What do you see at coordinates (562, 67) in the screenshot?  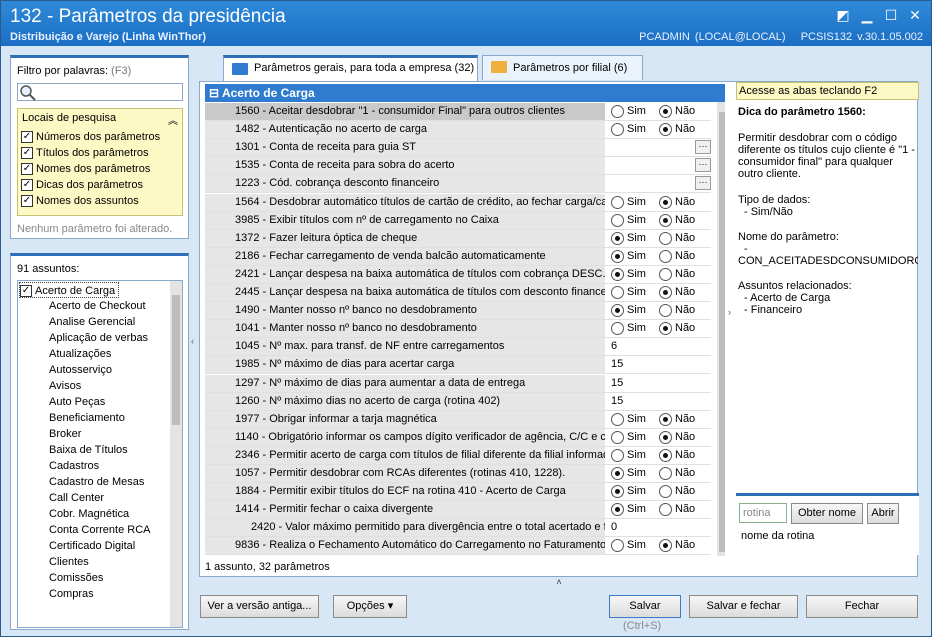 I see `tab-parametros-filial: Parâmetros por filial (6)` at bounding box center [562, 67].